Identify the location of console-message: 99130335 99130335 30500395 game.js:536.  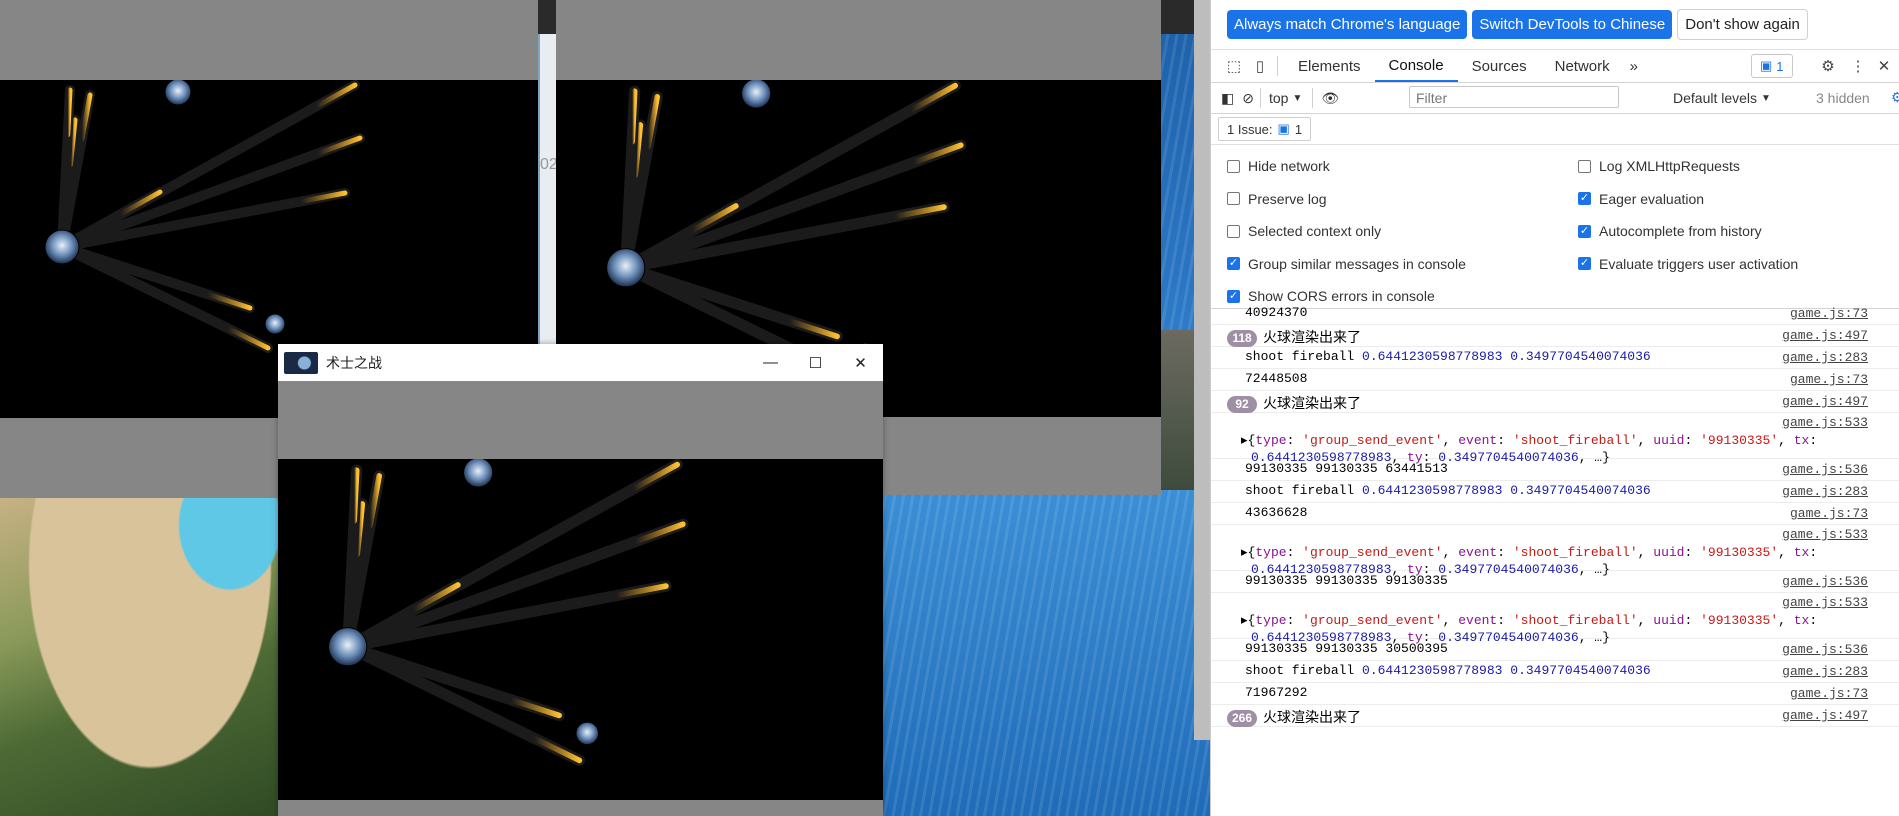
(1555, 650).